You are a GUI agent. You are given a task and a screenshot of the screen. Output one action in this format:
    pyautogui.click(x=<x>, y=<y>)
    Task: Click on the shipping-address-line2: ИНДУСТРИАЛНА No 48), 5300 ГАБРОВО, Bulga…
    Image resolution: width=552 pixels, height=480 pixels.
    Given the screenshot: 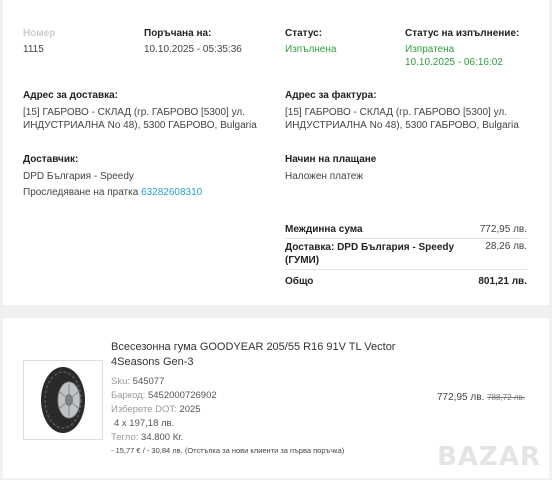 What is the action you would take?
    pyautogui.click(x=140, y=125)
    